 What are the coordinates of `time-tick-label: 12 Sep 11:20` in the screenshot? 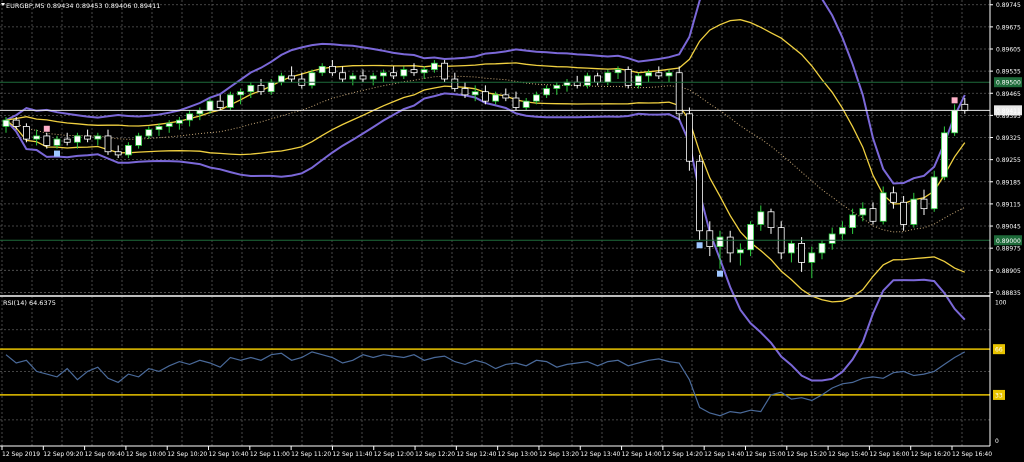 It's located at (311, 454).